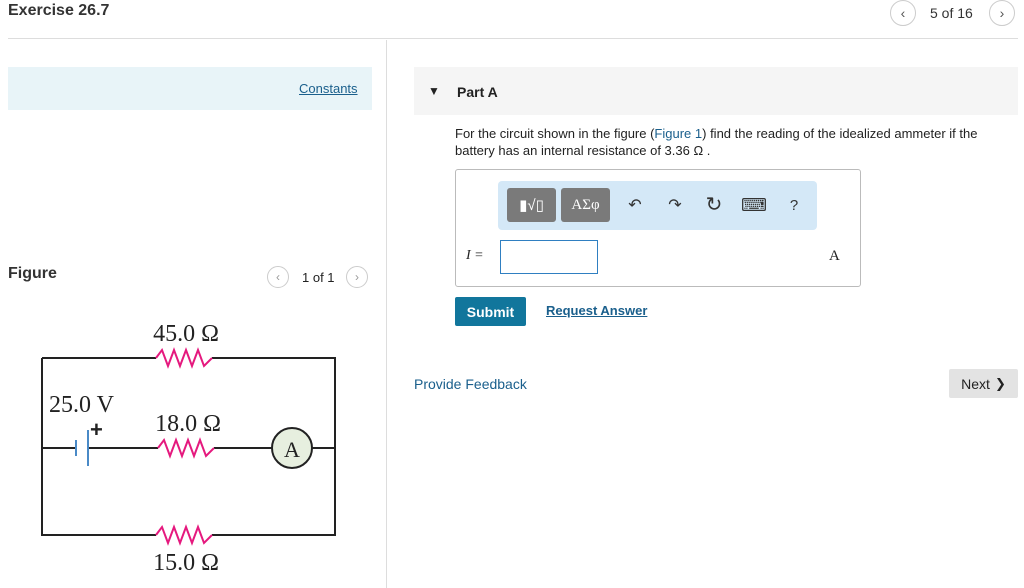  Describe the element at coordinates (794, 205) in the screenshot. I see `help-icon: ?` at that location.